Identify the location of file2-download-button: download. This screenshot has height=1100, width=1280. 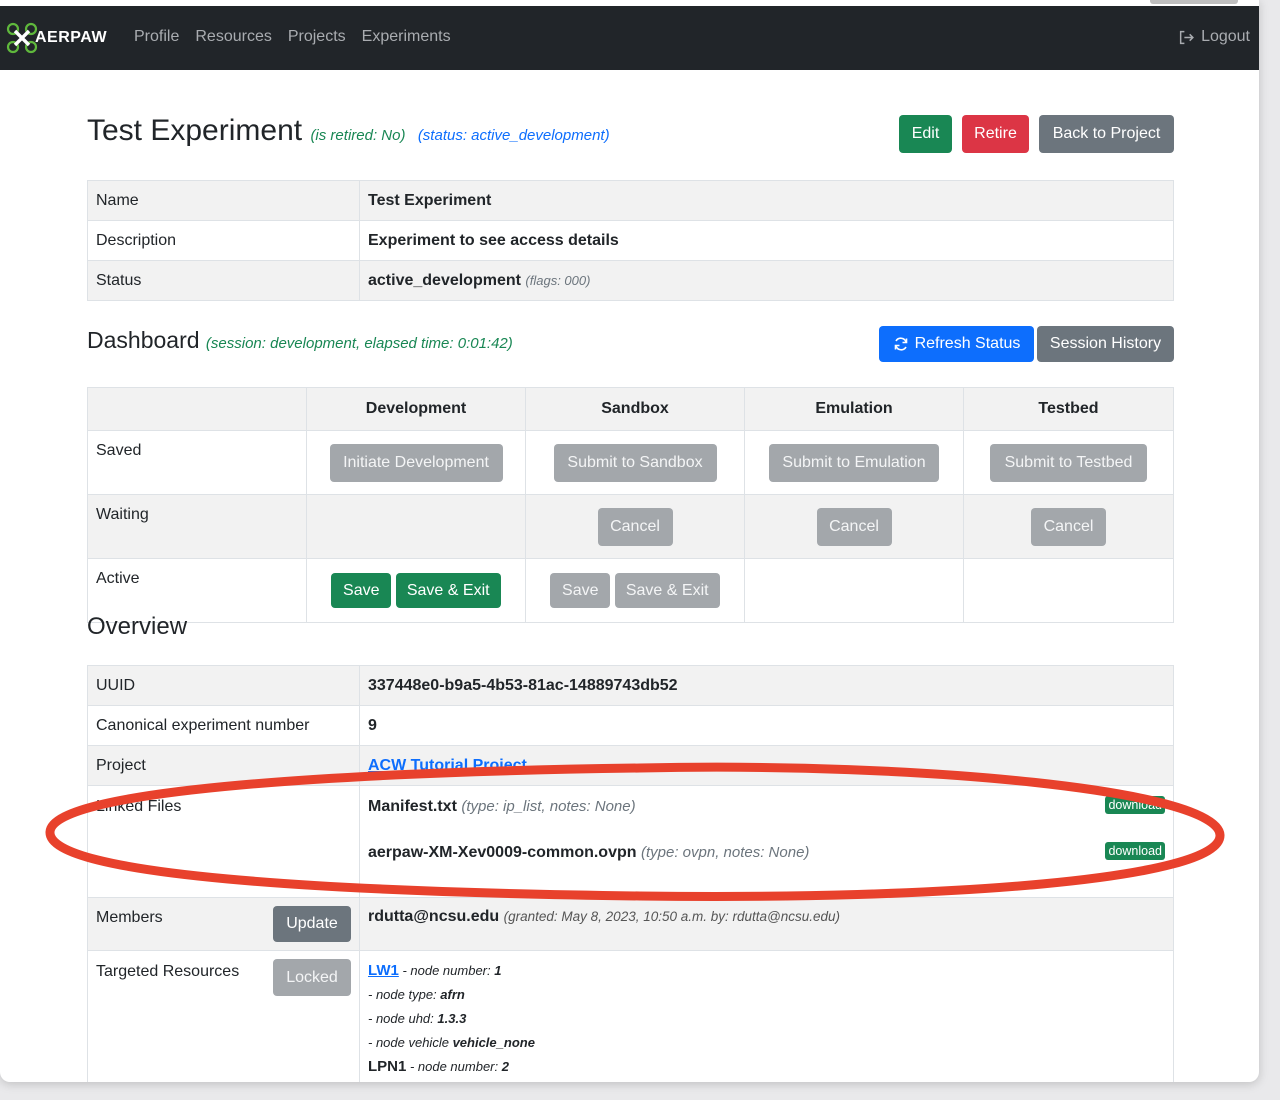
(1135, 851).